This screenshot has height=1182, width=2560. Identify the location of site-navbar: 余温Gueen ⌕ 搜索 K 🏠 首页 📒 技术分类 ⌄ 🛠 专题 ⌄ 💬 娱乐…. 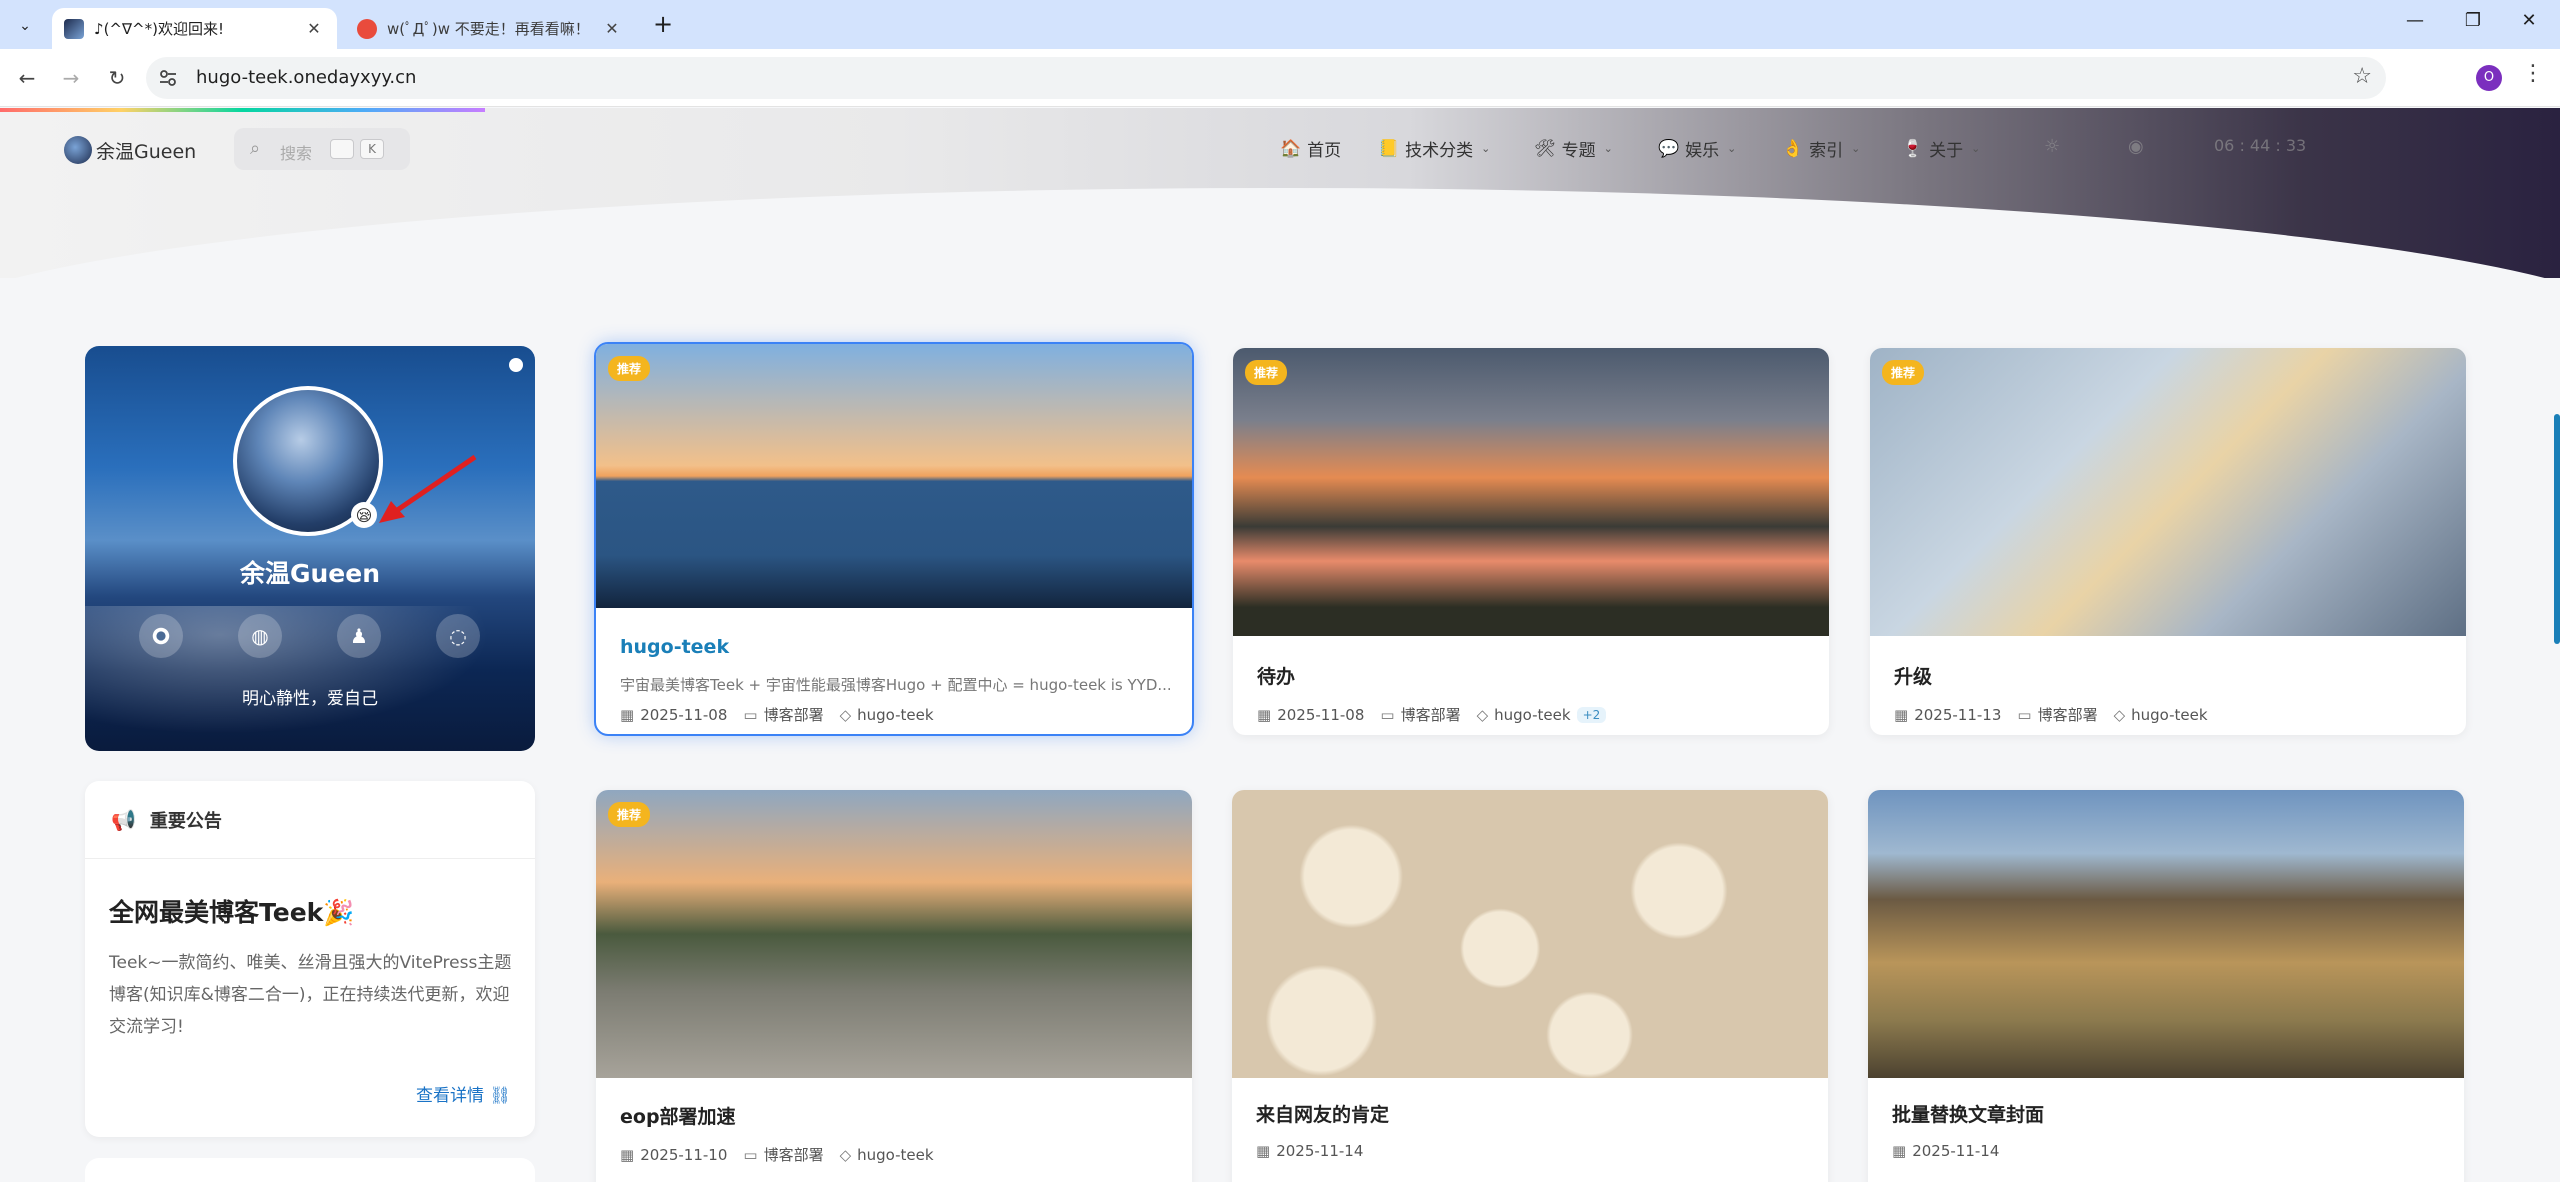
(1280, 149).